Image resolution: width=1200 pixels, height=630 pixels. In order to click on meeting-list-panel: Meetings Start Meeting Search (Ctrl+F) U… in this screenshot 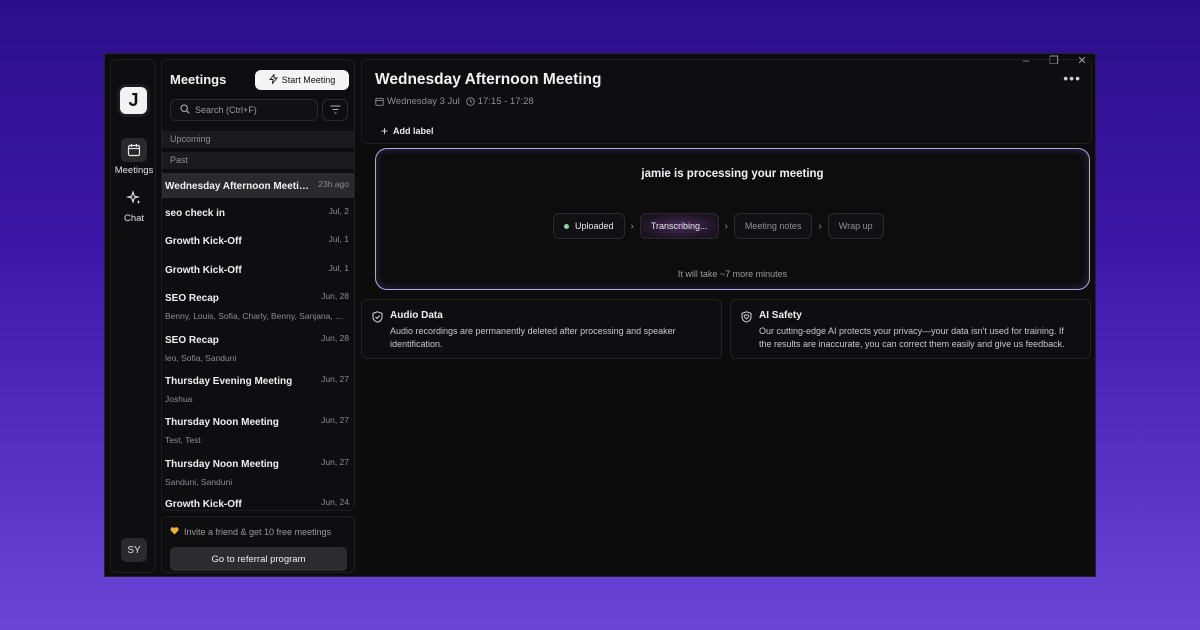, I will do `click(258, 285)`.